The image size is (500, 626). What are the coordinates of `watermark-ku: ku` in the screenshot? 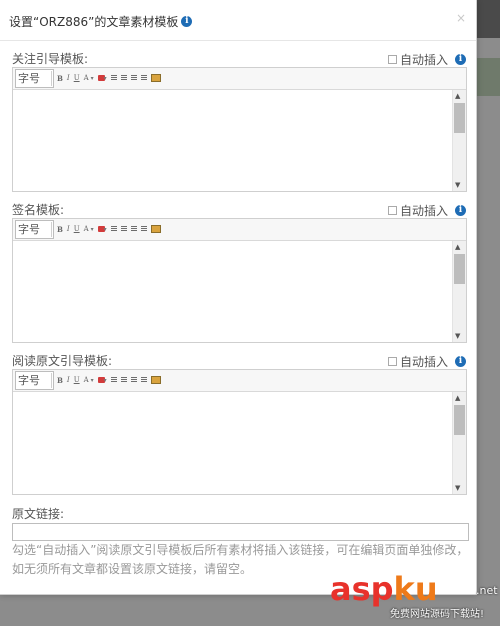 It's located at (415, 589).